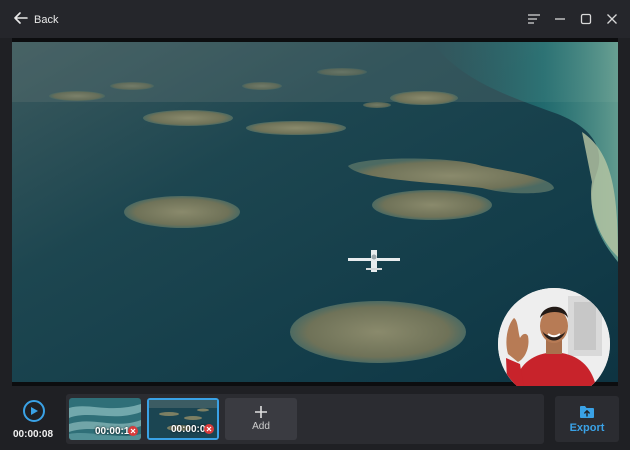  What do you see at coordinates (554, 344) in the screenshot?
I see `webcam-overlay` at bounding box center [554, 344].